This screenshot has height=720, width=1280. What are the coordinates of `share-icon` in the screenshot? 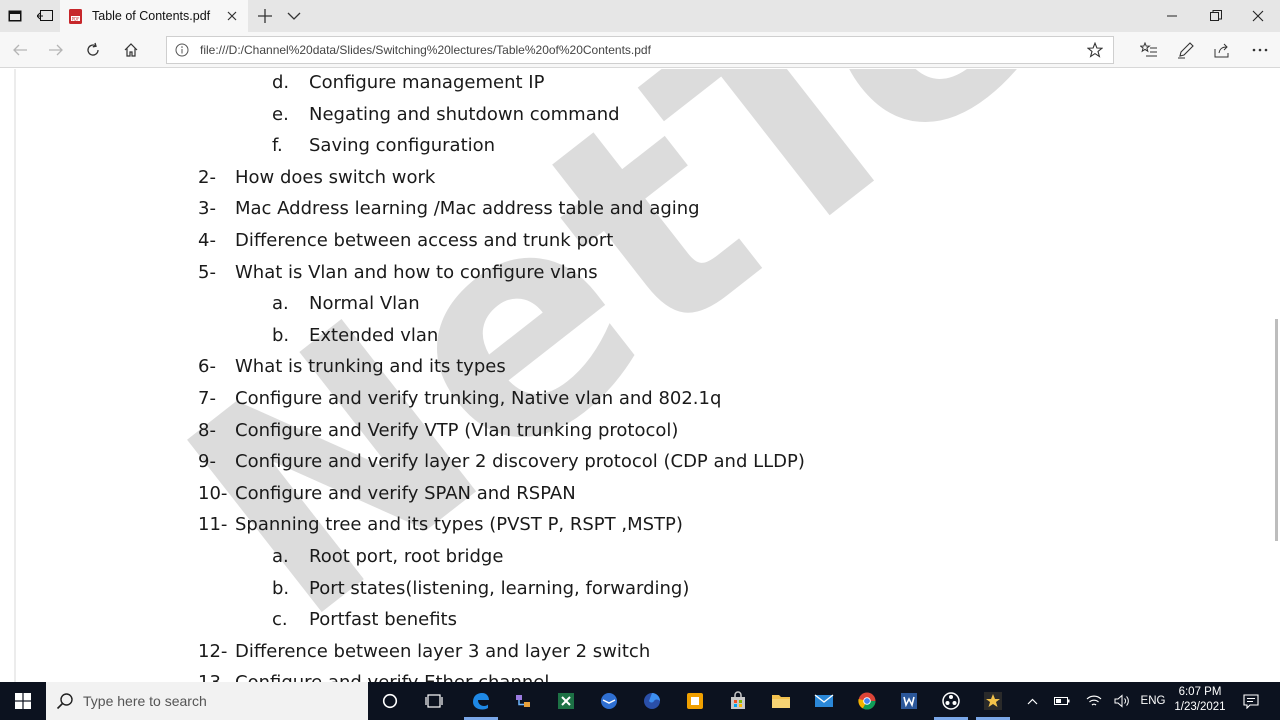 It's located at (1223, 50).